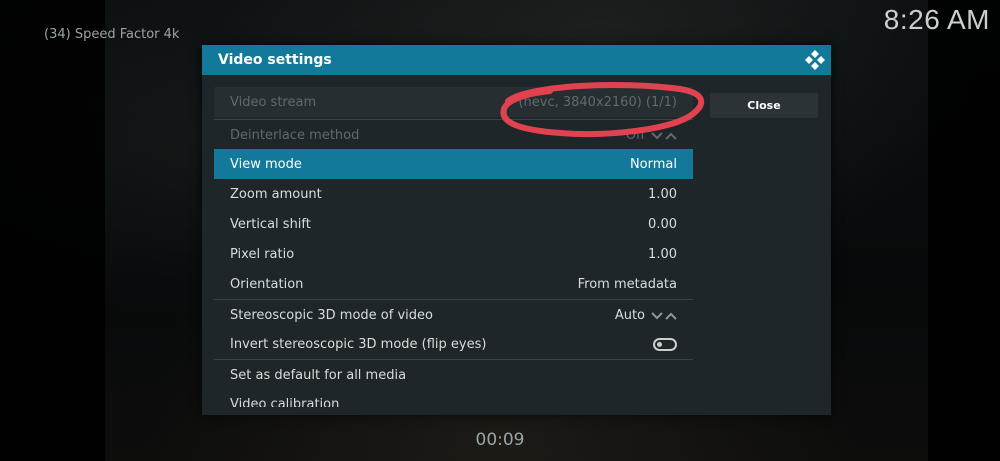 The image size is (1000, 461). What do you see at coordinates (936, 19) in the screenshot?
I see `clock: 8:26 AM` at bounding box center [936, 19].